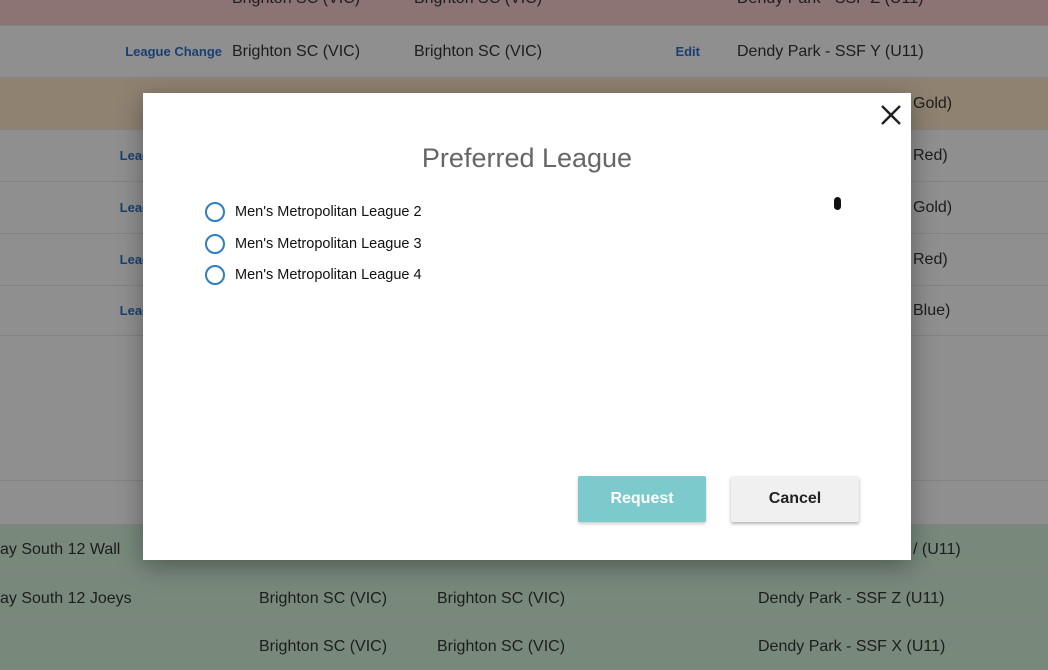 The height and width of the screenshot is (670, 1048). What do you see at coordinates (527, 158) in the screenshot?
I see `dialog-title: Preferred League` at bounding box center [527, 158].